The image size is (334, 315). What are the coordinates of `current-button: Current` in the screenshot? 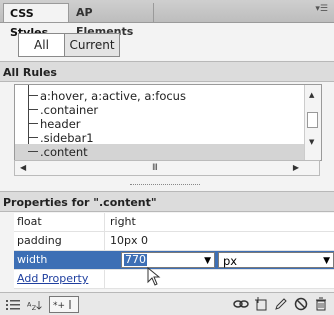 It's located at (92, 45).